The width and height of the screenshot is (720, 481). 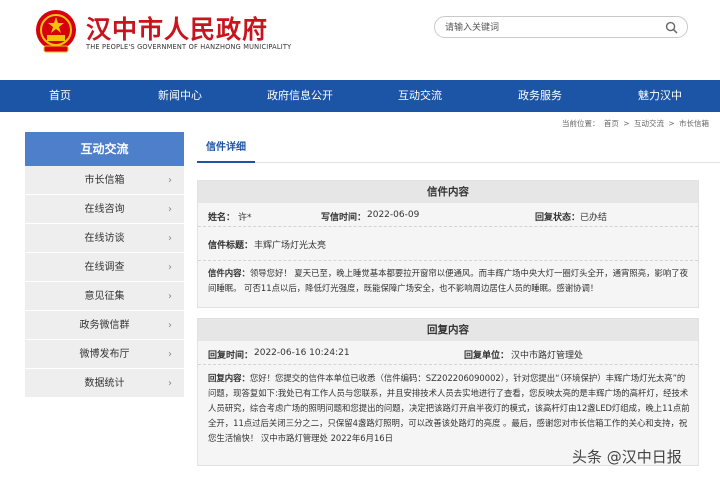 What do you see at coordinates (226, 149) in the screenshot?
I see `tab-letter-detail: 信件详细` at bounding box center [226, 149].